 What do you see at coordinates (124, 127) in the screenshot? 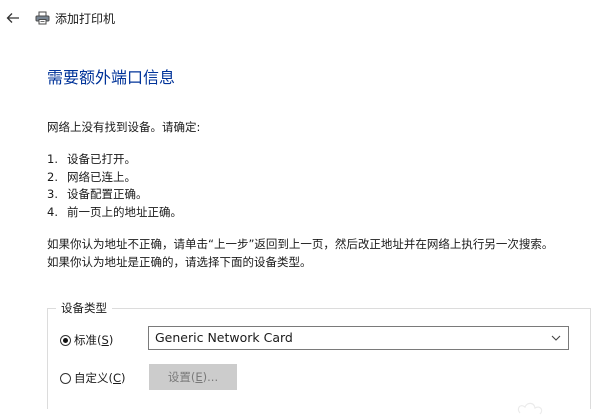
I see `intro-text: 网络上没有找到设备。请确定:` at bounding box center [124, 127].